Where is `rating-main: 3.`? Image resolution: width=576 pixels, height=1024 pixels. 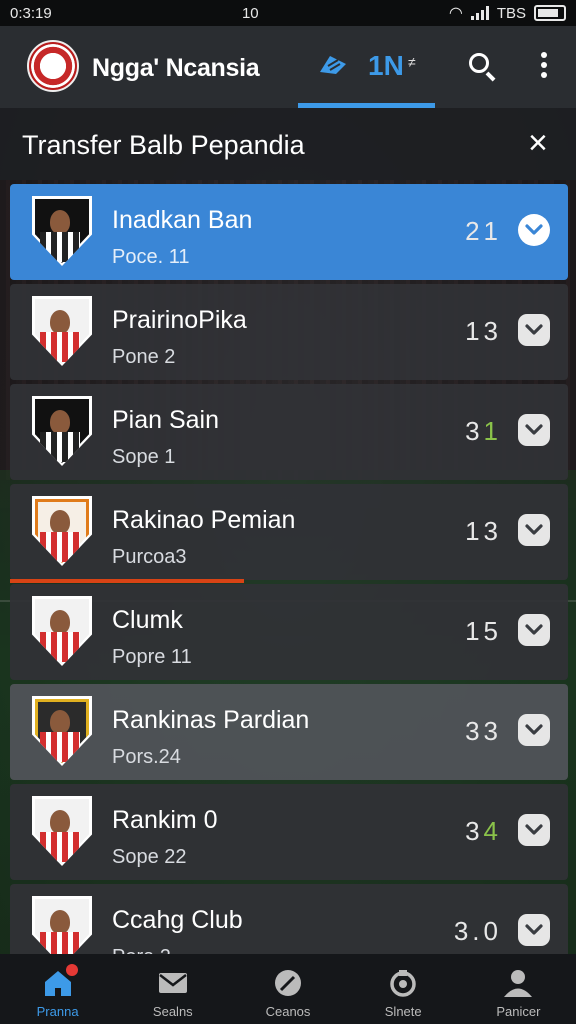 rating-main: 3. is located at coordinates (468, 931).